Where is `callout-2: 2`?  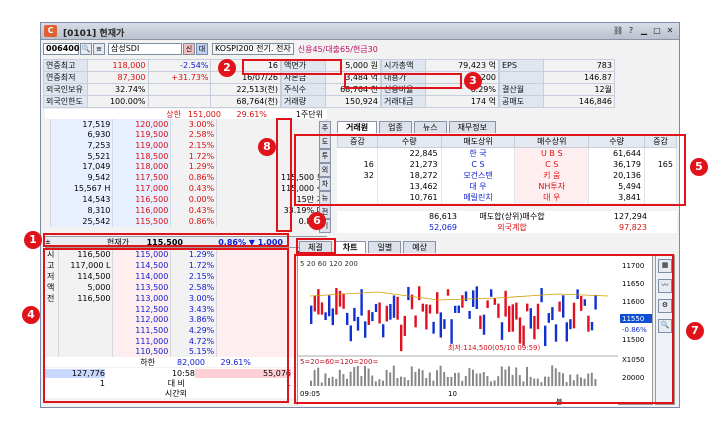
callout-2: 2 is located at coordinates (227, 68).